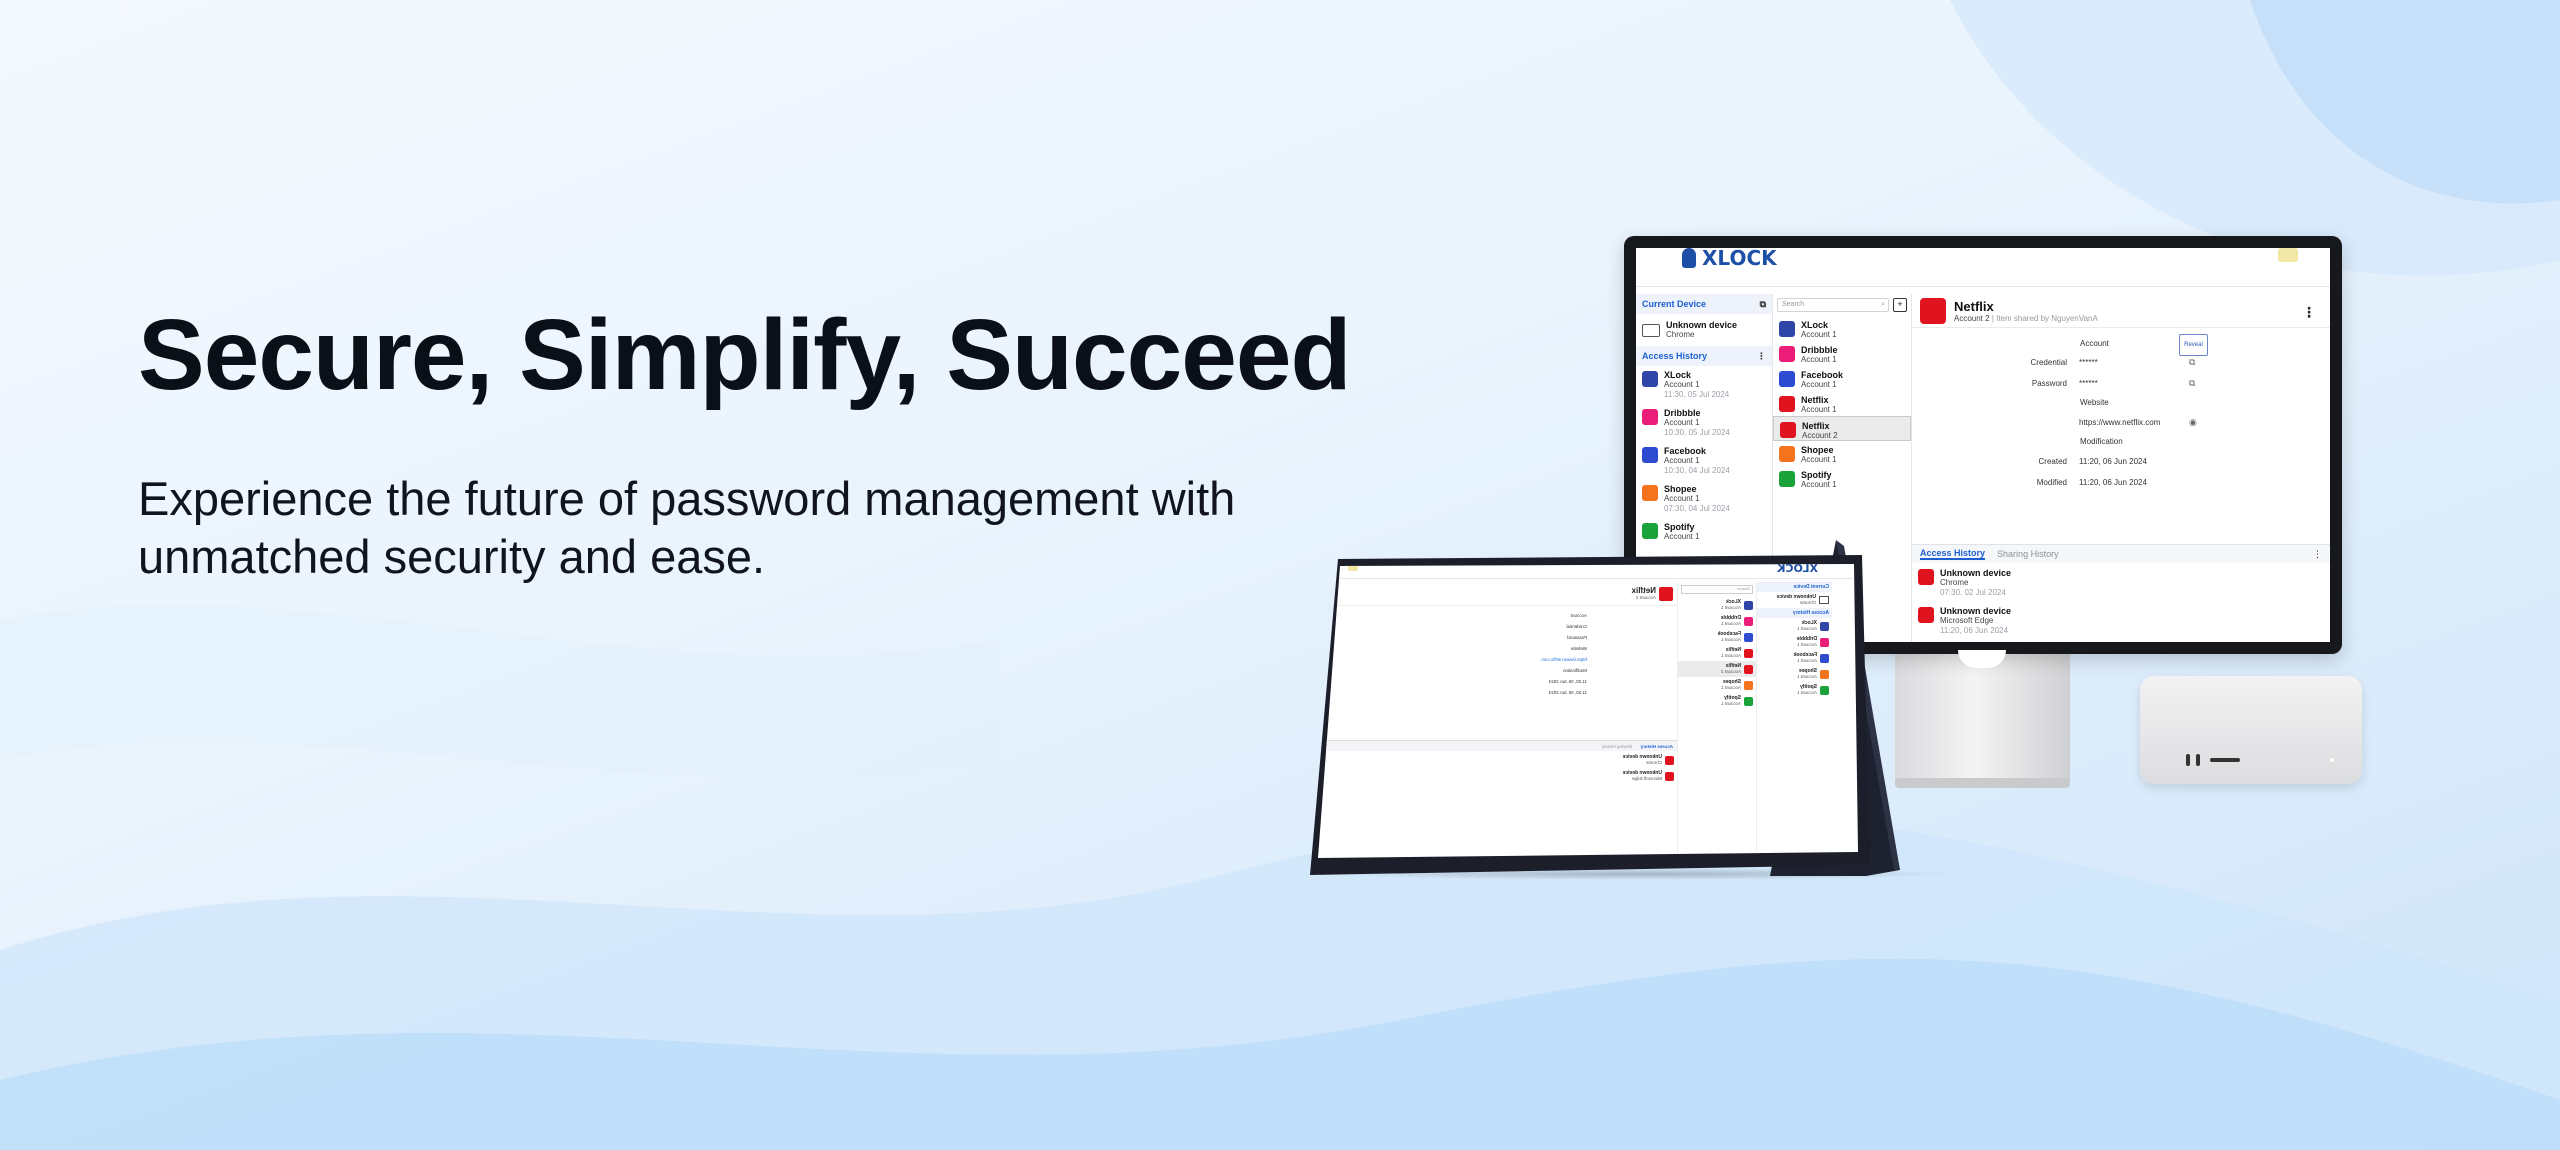 The image size is (2560, 1150). What do you see at coordinates (1717, 589) in the screenshot?
I see `laptop-search-input: Search` at bounding box center [1717, 589].